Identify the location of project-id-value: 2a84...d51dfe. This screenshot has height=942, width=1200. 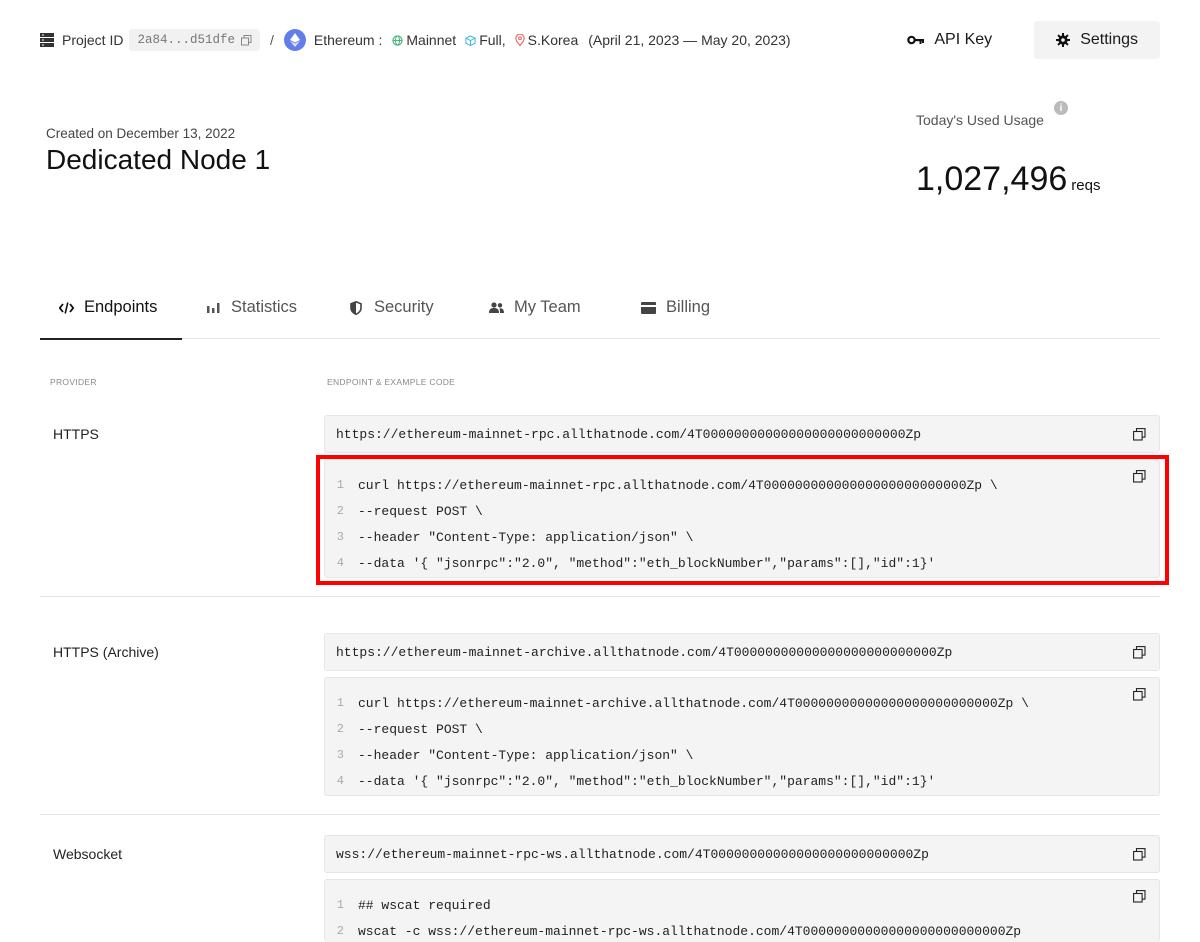
(186, 40).